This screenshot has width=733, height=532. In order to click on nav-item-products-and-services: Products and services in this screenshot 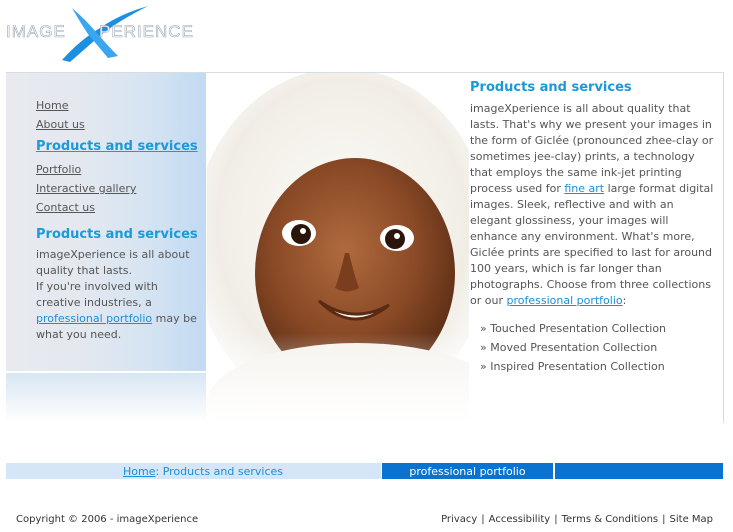, I will do `click(121, 147)`.